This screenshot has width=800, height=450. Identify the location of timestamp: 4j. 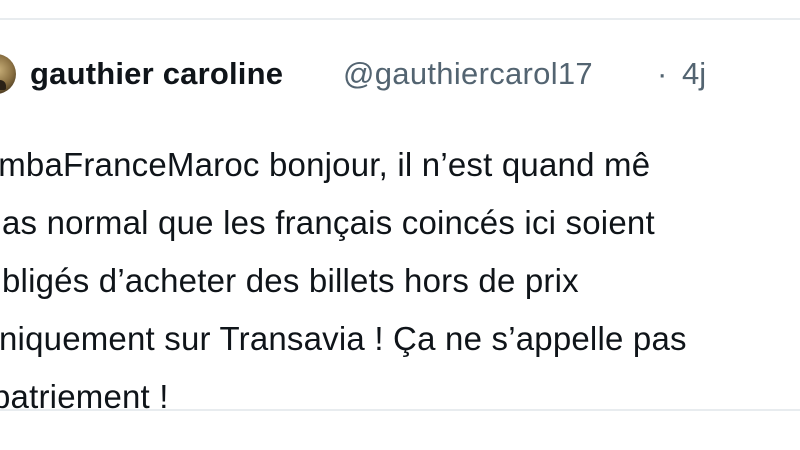
(694, 74).